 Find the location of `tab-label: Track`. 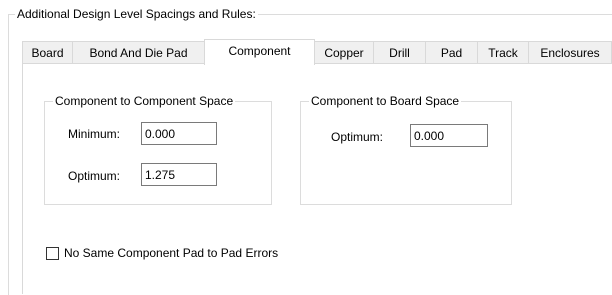

tab-label: Track is located at coordinates (503, 53).